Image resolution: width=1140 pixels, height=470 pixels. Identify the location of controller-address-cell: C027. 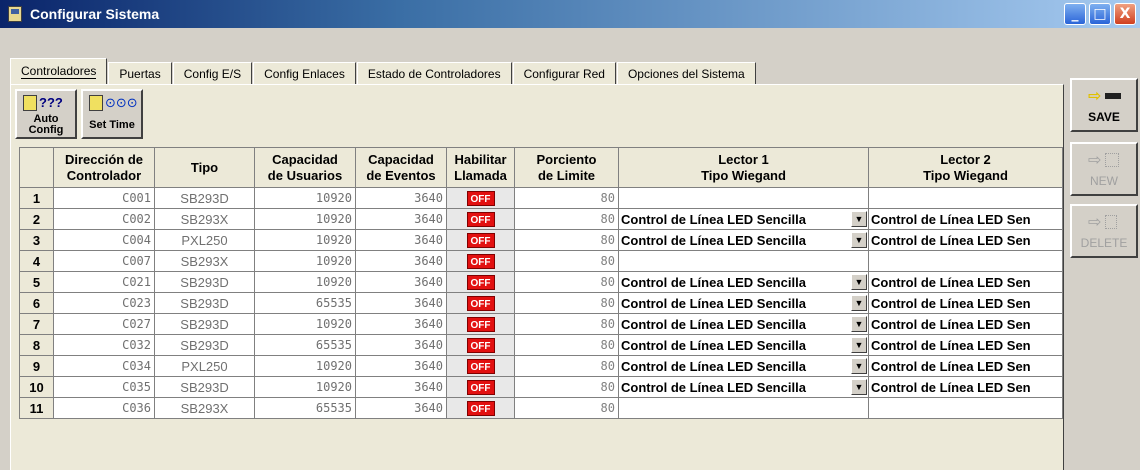
(104, 324).